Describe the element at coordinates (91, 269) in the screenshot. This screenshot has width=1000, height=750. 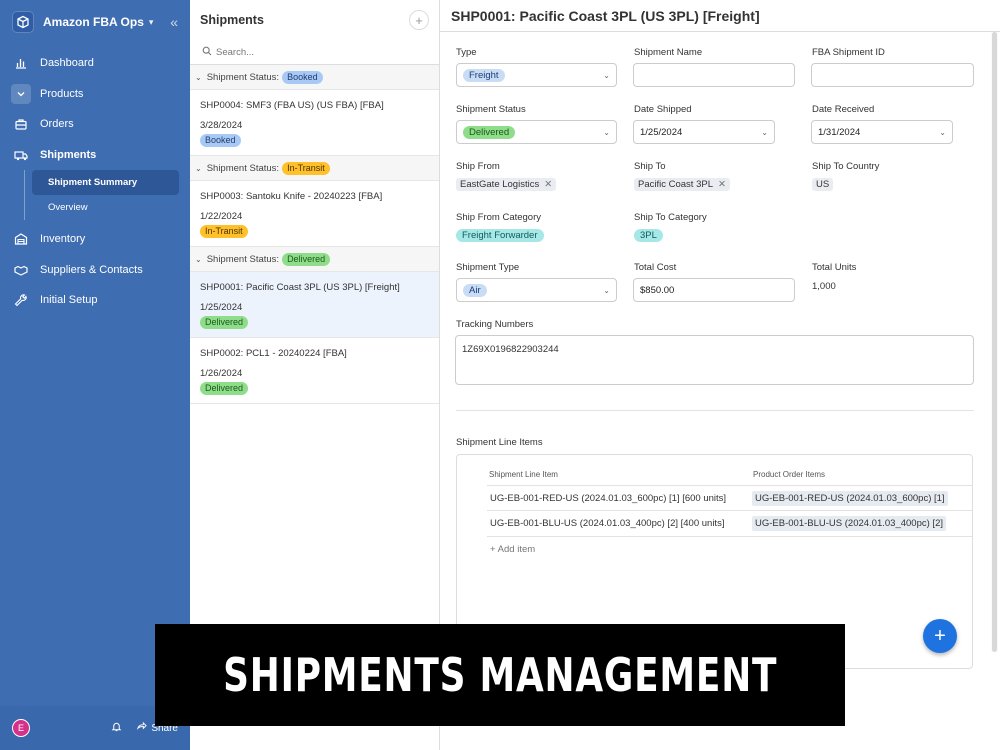
I see `sidebar-item-label: Suppliers & Contacts` at that location.